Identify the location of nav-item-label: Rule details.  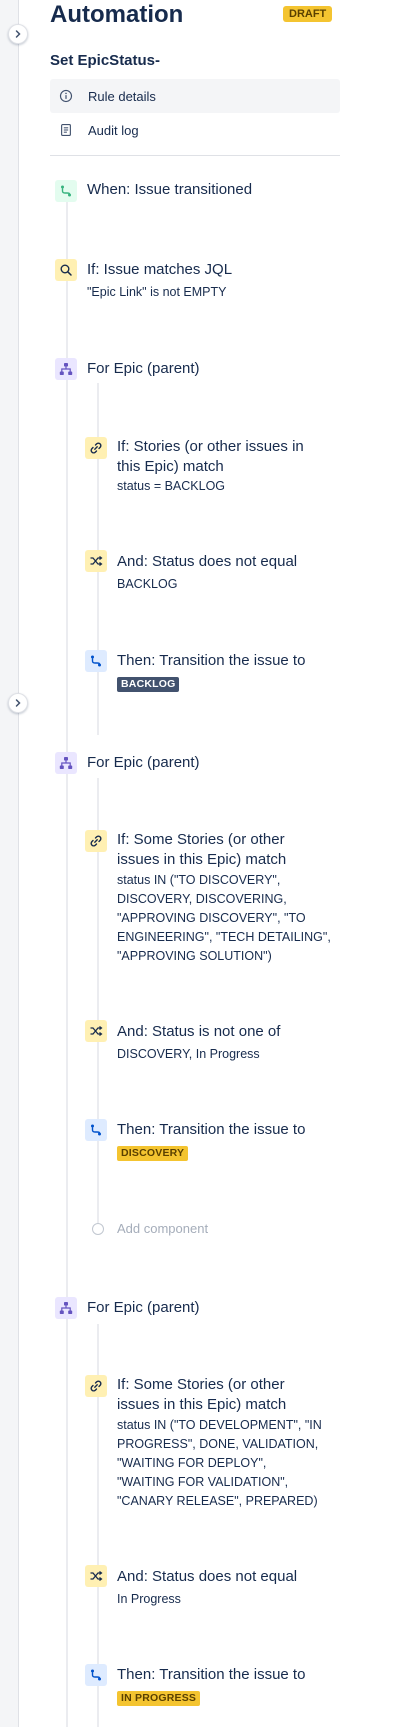
(122, 96).